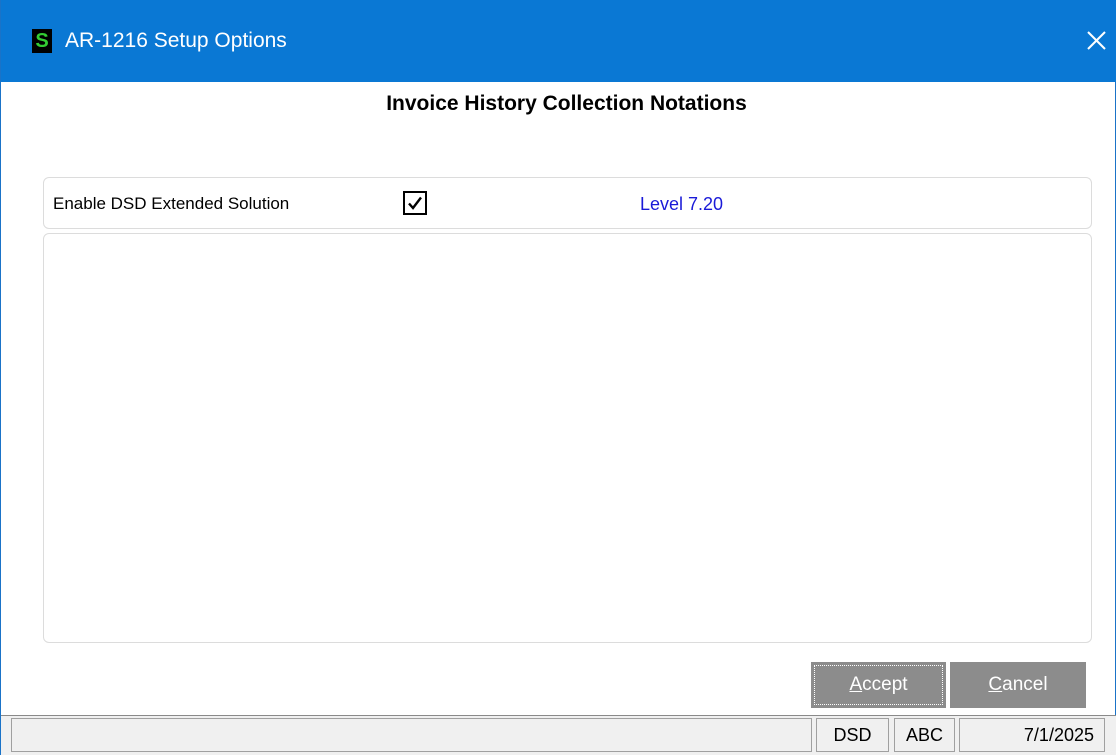 This screenshot has width=1116, height=755. I want to click on app-logo-icon: S, so click(42, 41).